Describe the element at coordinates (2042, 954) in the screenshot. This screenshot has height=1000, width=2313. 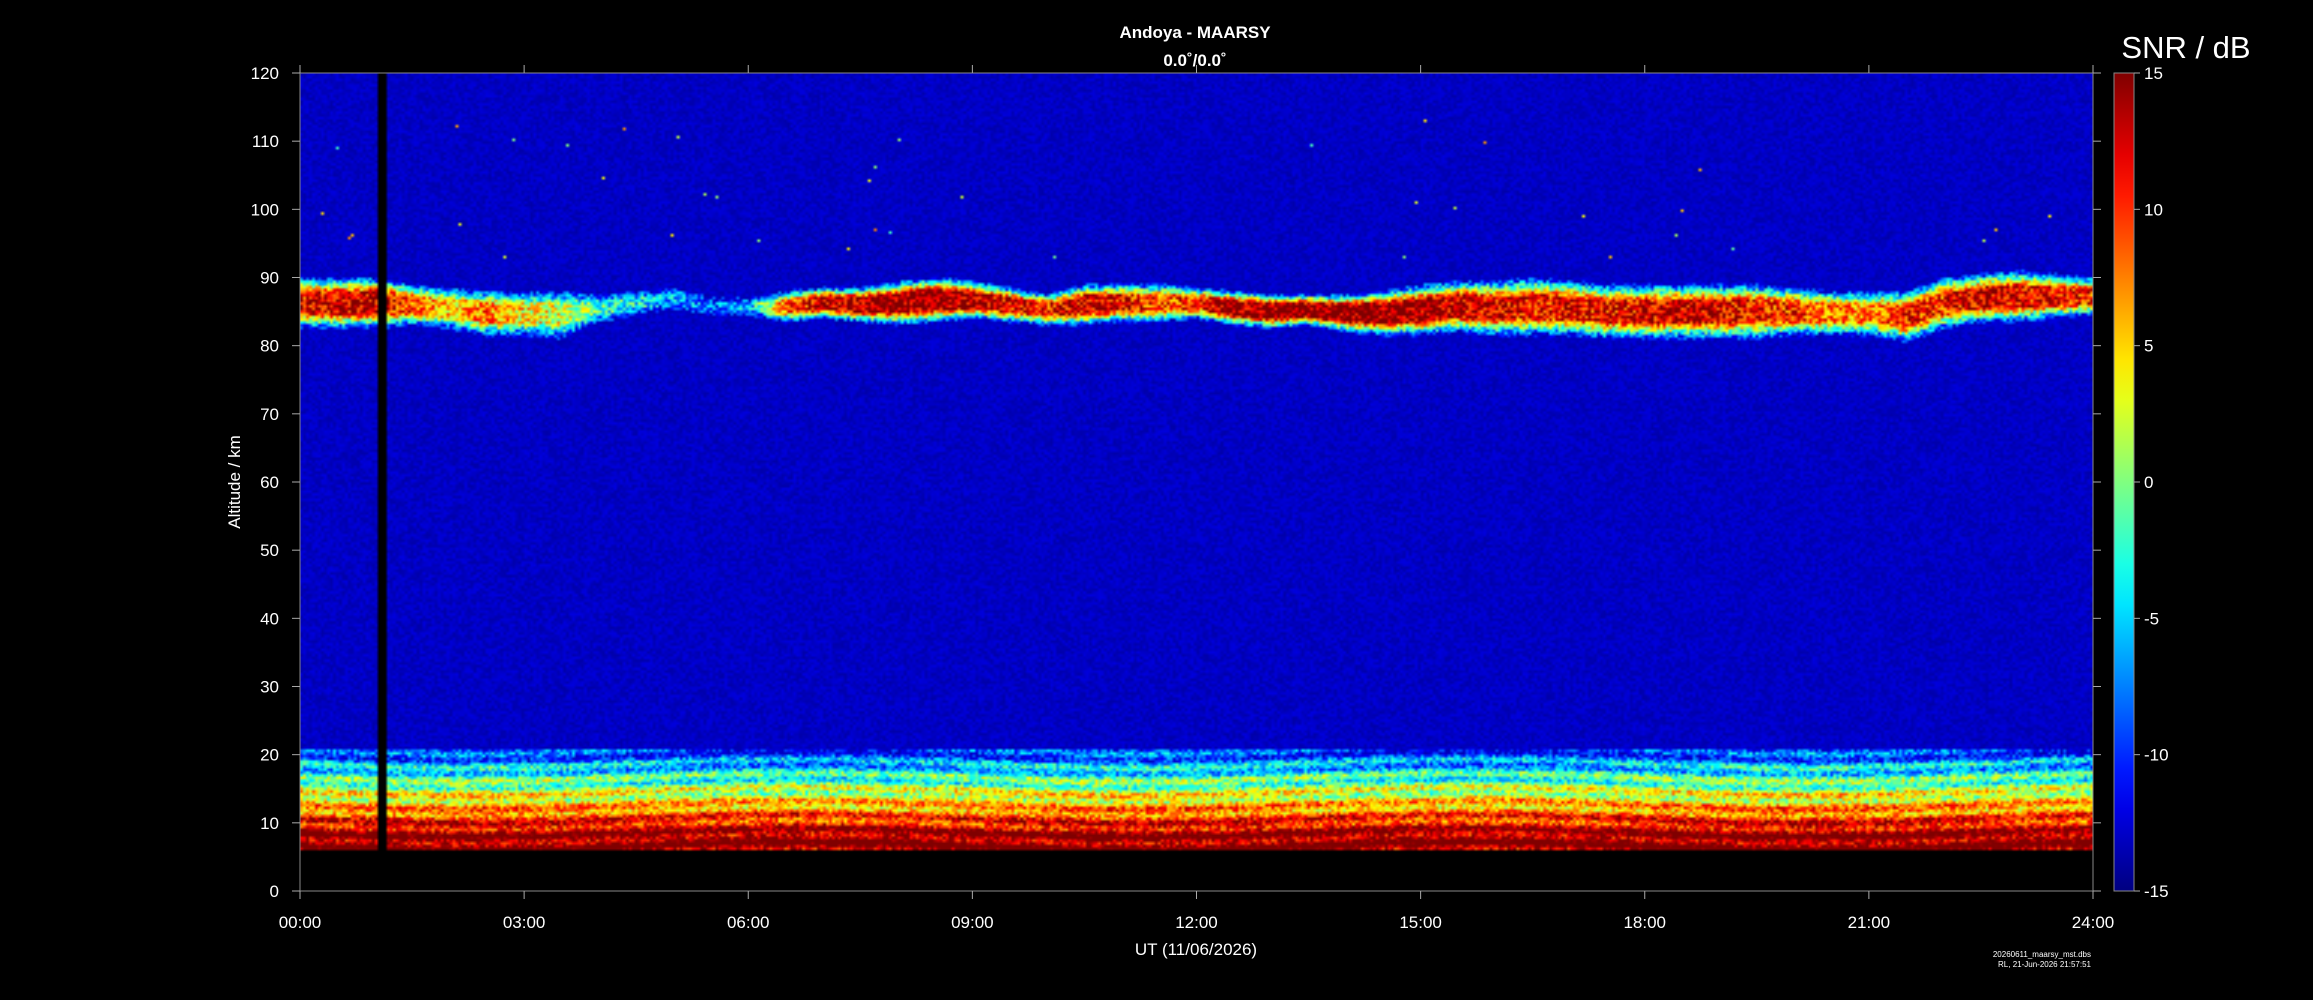
I see `footer-file-name: 20260611_maarsy_mst.dbs` at that location.